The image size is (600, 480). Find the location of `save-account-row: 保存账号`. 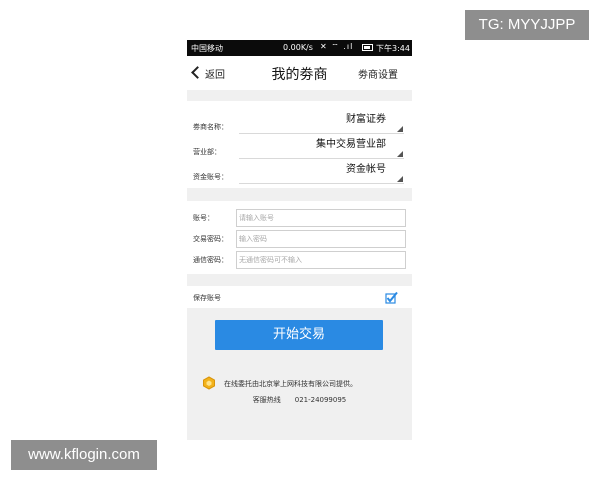

save-account-row: 保存账号 is located at coordinates (299, 297).